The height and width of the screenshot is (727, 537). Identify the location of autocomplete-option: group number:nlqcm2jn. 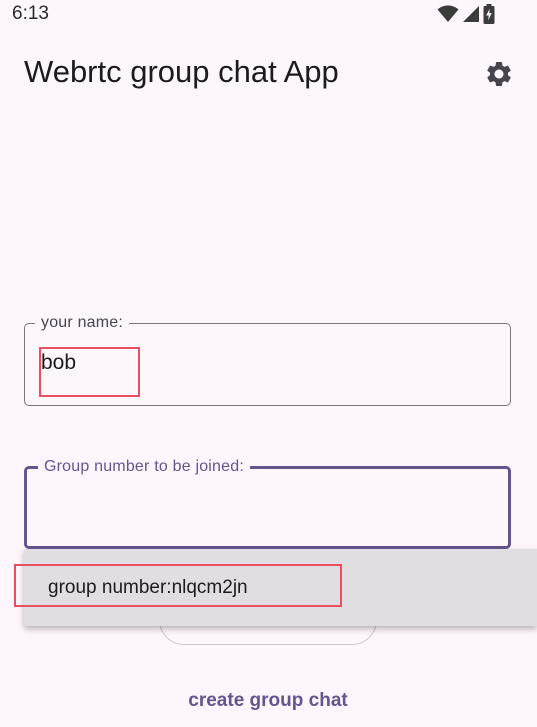
(280, 588).